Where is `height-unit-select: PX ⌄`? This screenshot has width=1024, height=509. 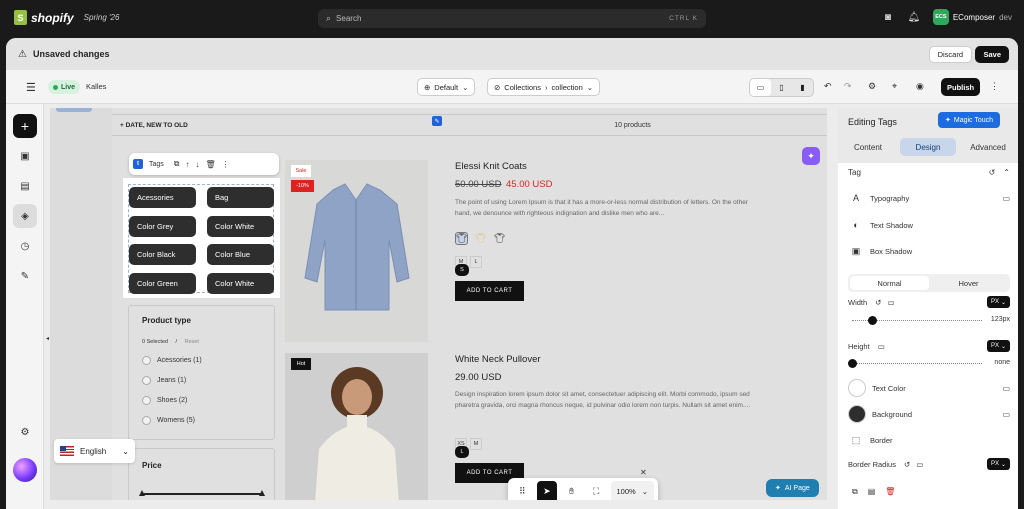 height-unit-select: PX ⌄ is located at coordinates (998, 346).